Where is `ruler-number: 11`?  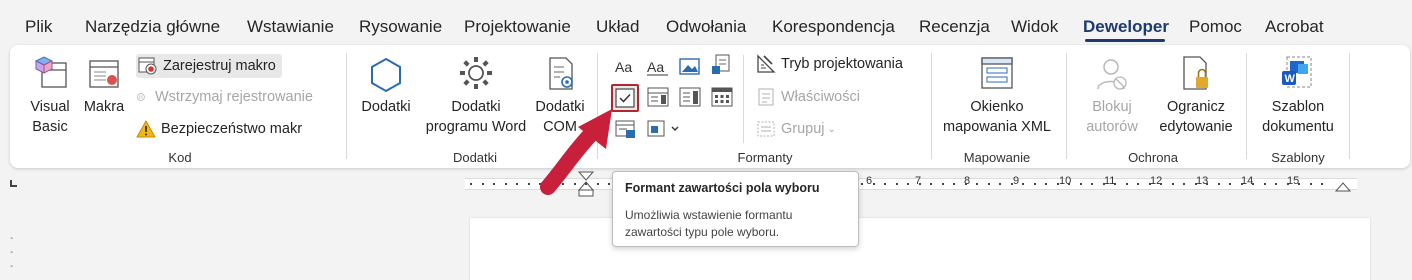 ruler-number: 11 is located at coordinates (1110, 181).